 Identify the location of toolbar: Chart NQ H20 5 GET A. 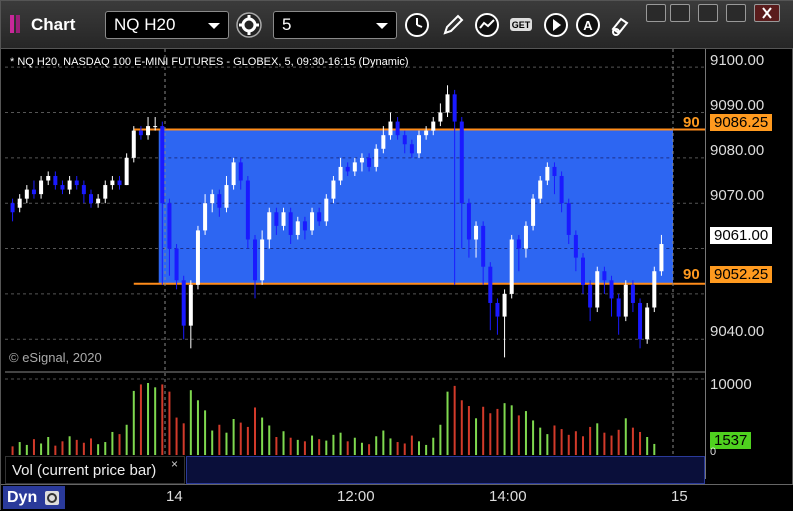
(397, 25).